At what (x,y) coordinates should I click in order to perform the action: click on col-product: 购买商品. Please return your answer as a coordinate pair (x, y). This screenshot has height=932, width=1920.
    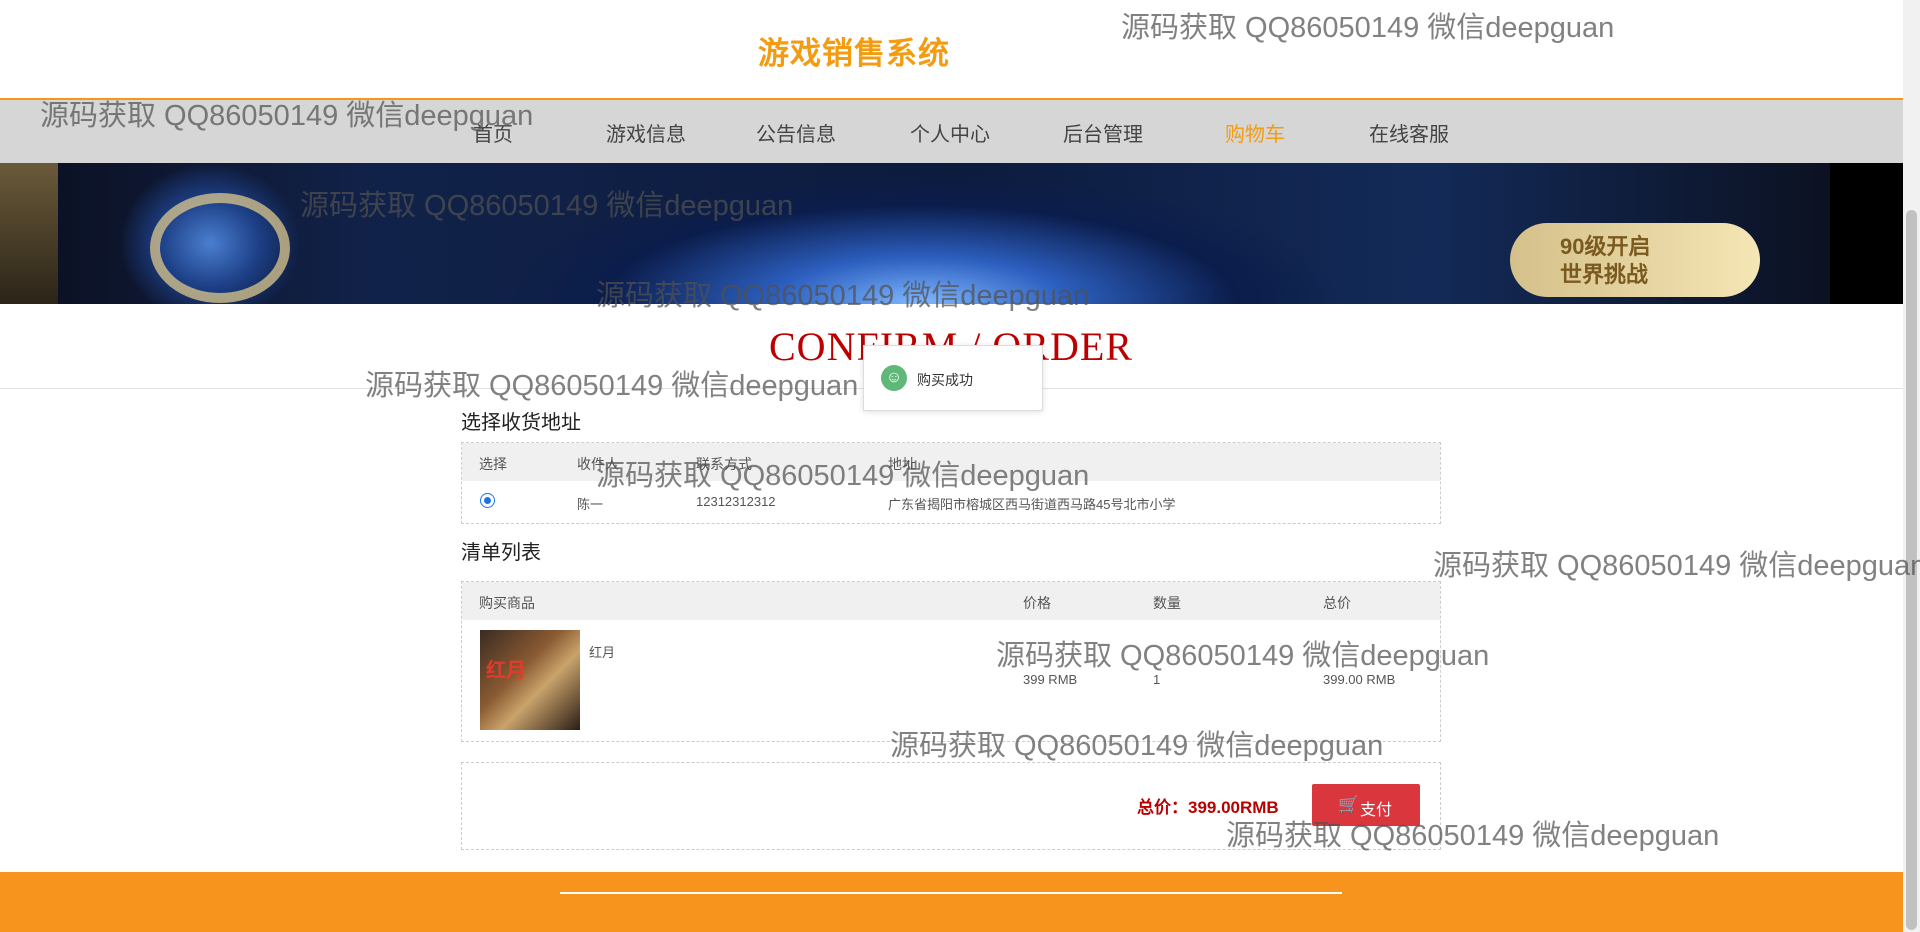
    Looking at the image, I should click on (507, 603).